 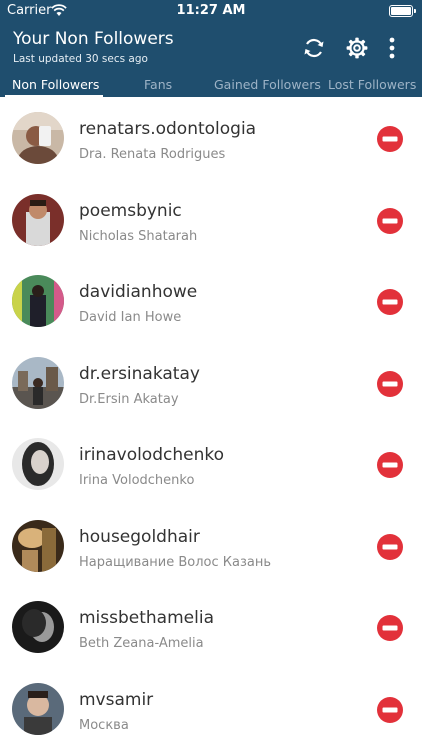 What do you see at coordinates (104, 725) in the screenshot?
I see `full-name: Москва` at bounding box center [104, 725].